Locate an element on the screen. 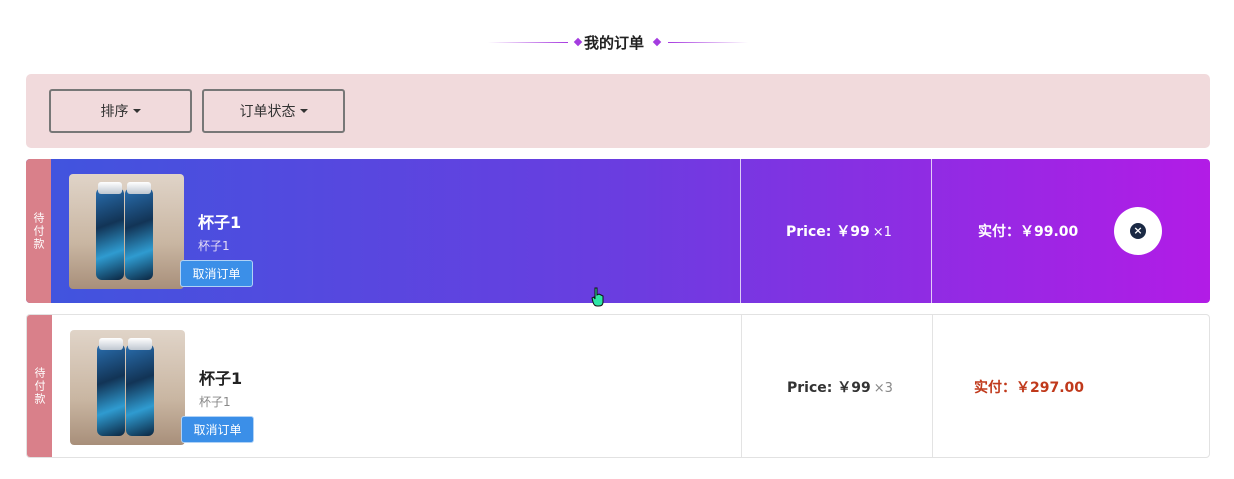 This screenshot has height=479, width=1234. header-divider-right is located at coordinates (708, 42).